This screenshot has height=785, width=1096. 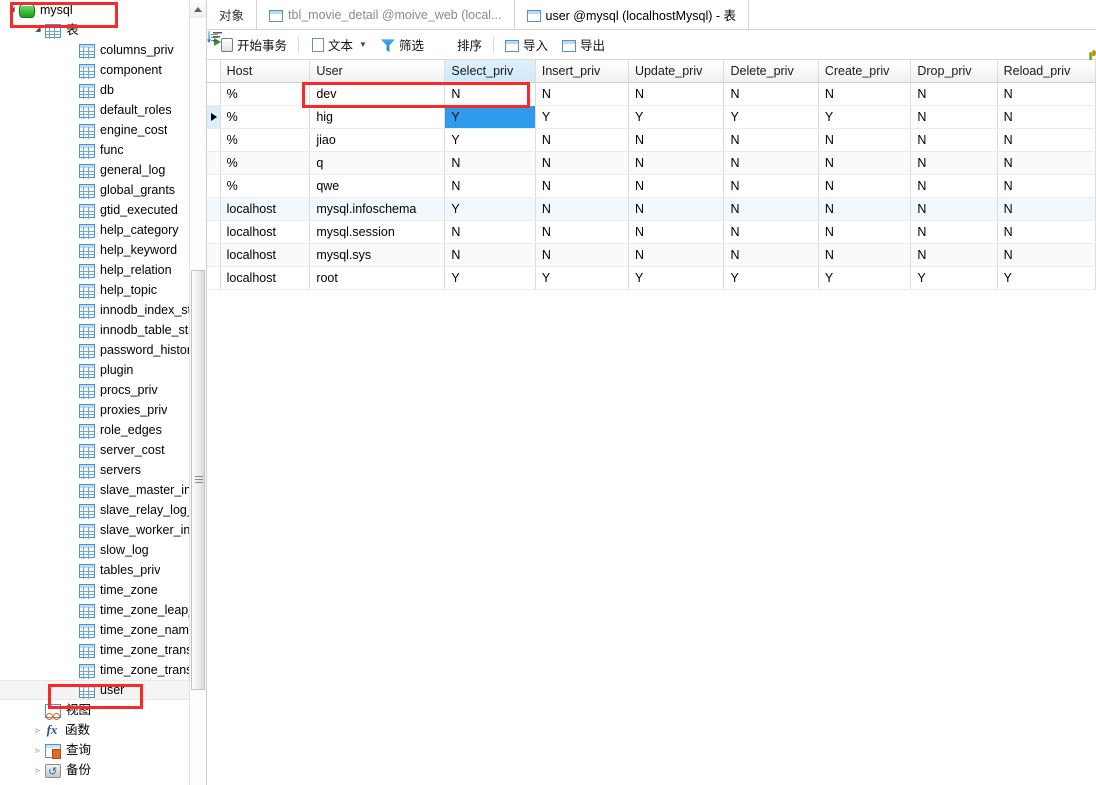 What do you see at coordinates (377, 232) in the screenshot?
I see `grid-cell-User: mysql.session` at bounding box center [377, 232].